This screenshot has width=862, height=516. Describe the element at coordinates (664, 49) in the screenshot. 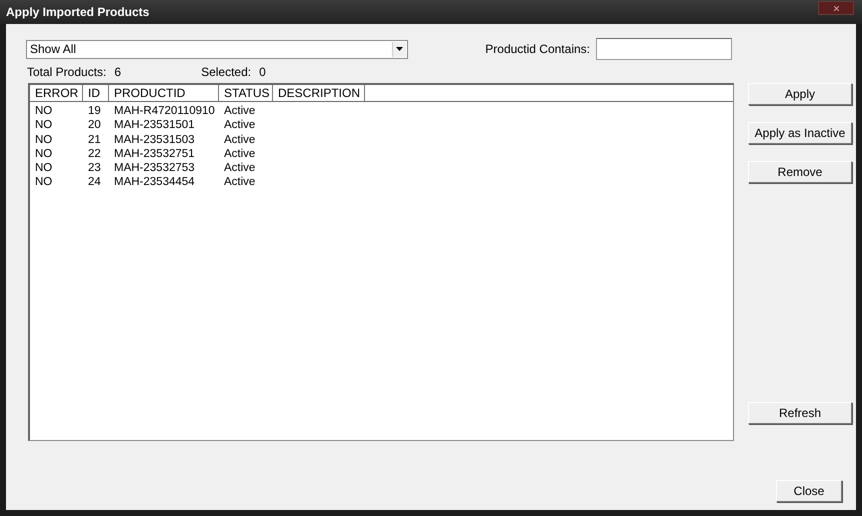

I see `productid-field` at that location.